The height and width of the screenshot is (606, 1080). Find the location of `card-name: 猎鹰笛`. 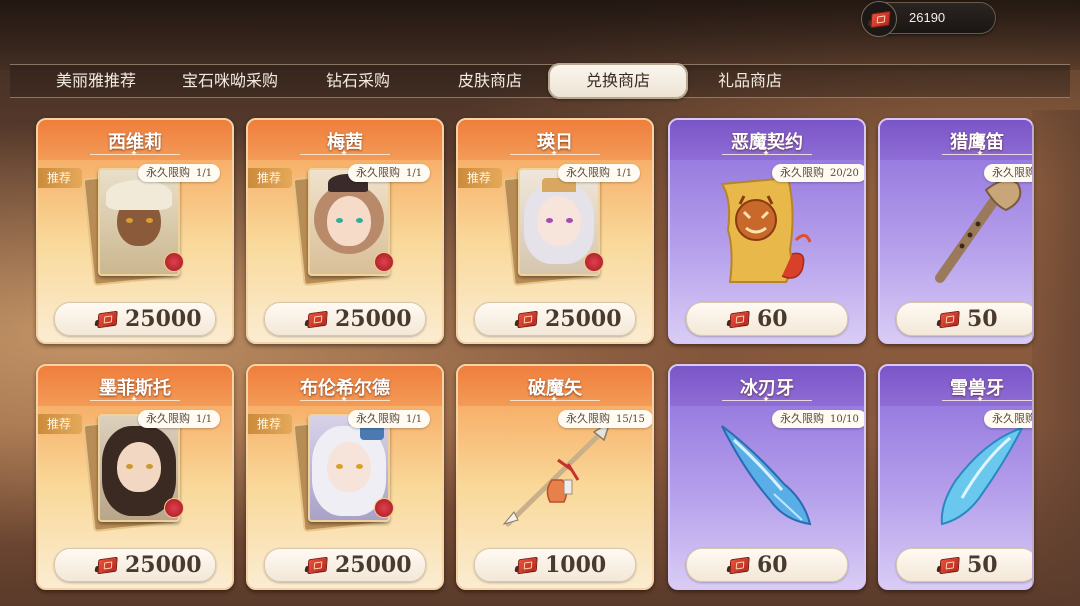

card-name: 猎鹰笛 is located at coordinates (977, 142).